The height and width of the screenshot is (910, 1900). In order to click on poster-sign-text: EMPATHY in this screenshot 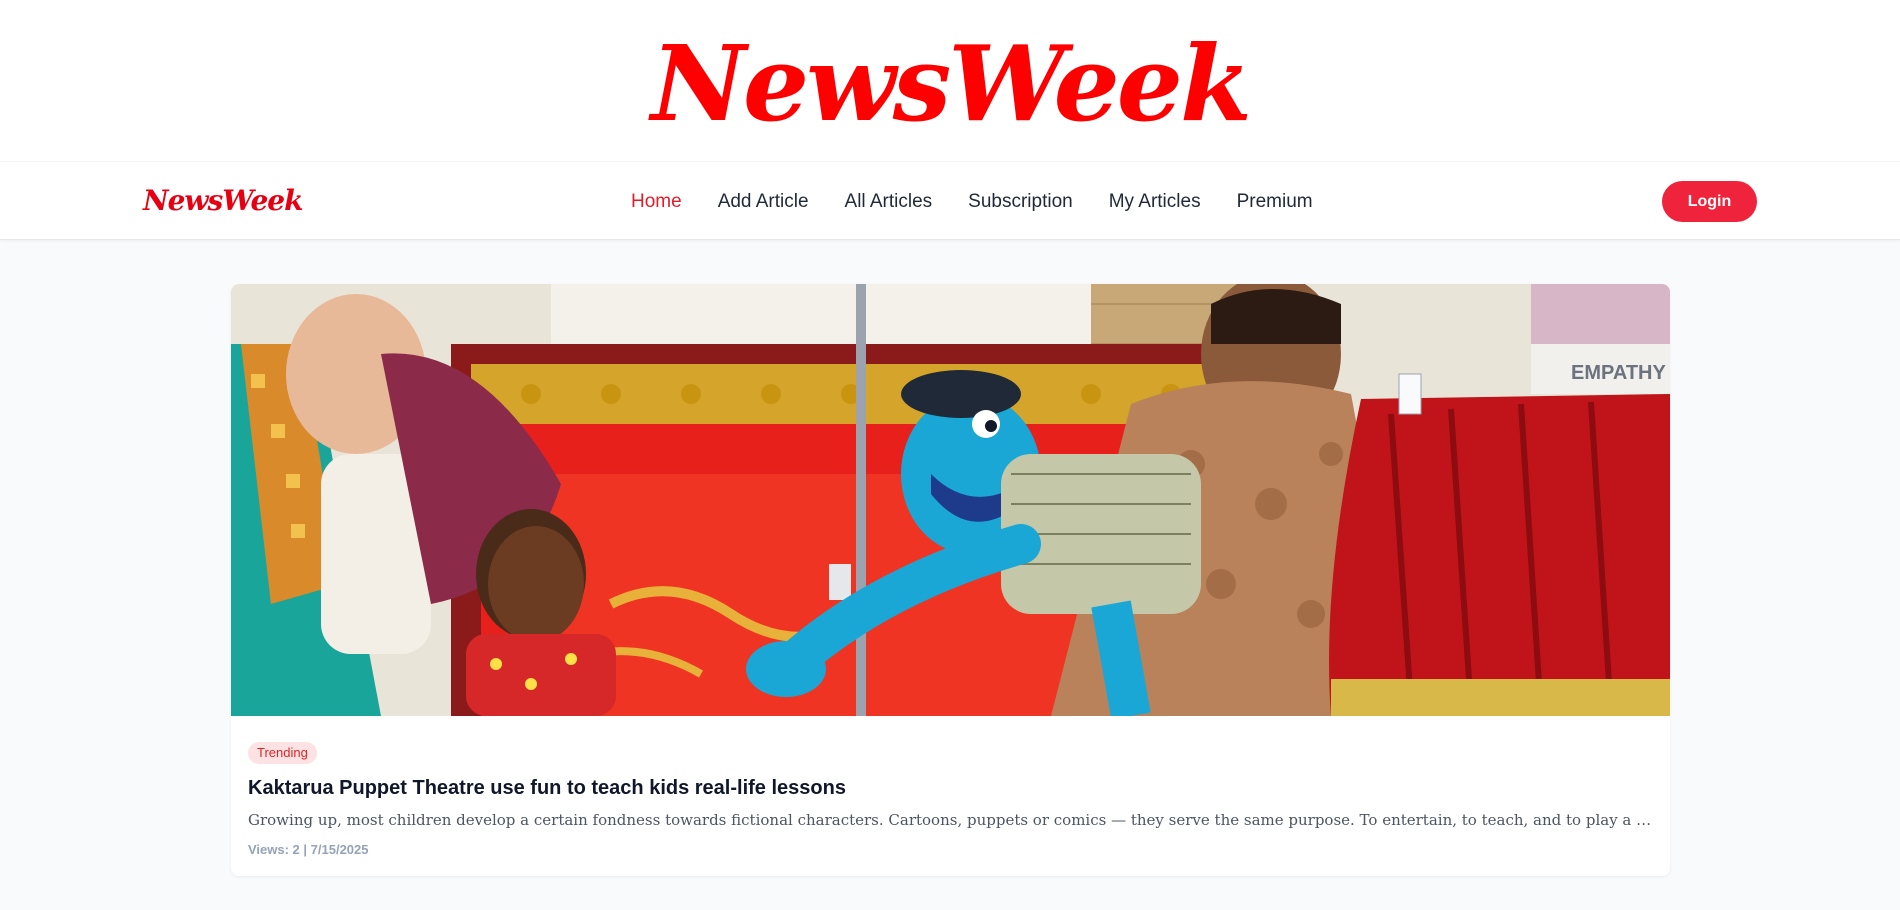, I will do `click(1618, 373)`.